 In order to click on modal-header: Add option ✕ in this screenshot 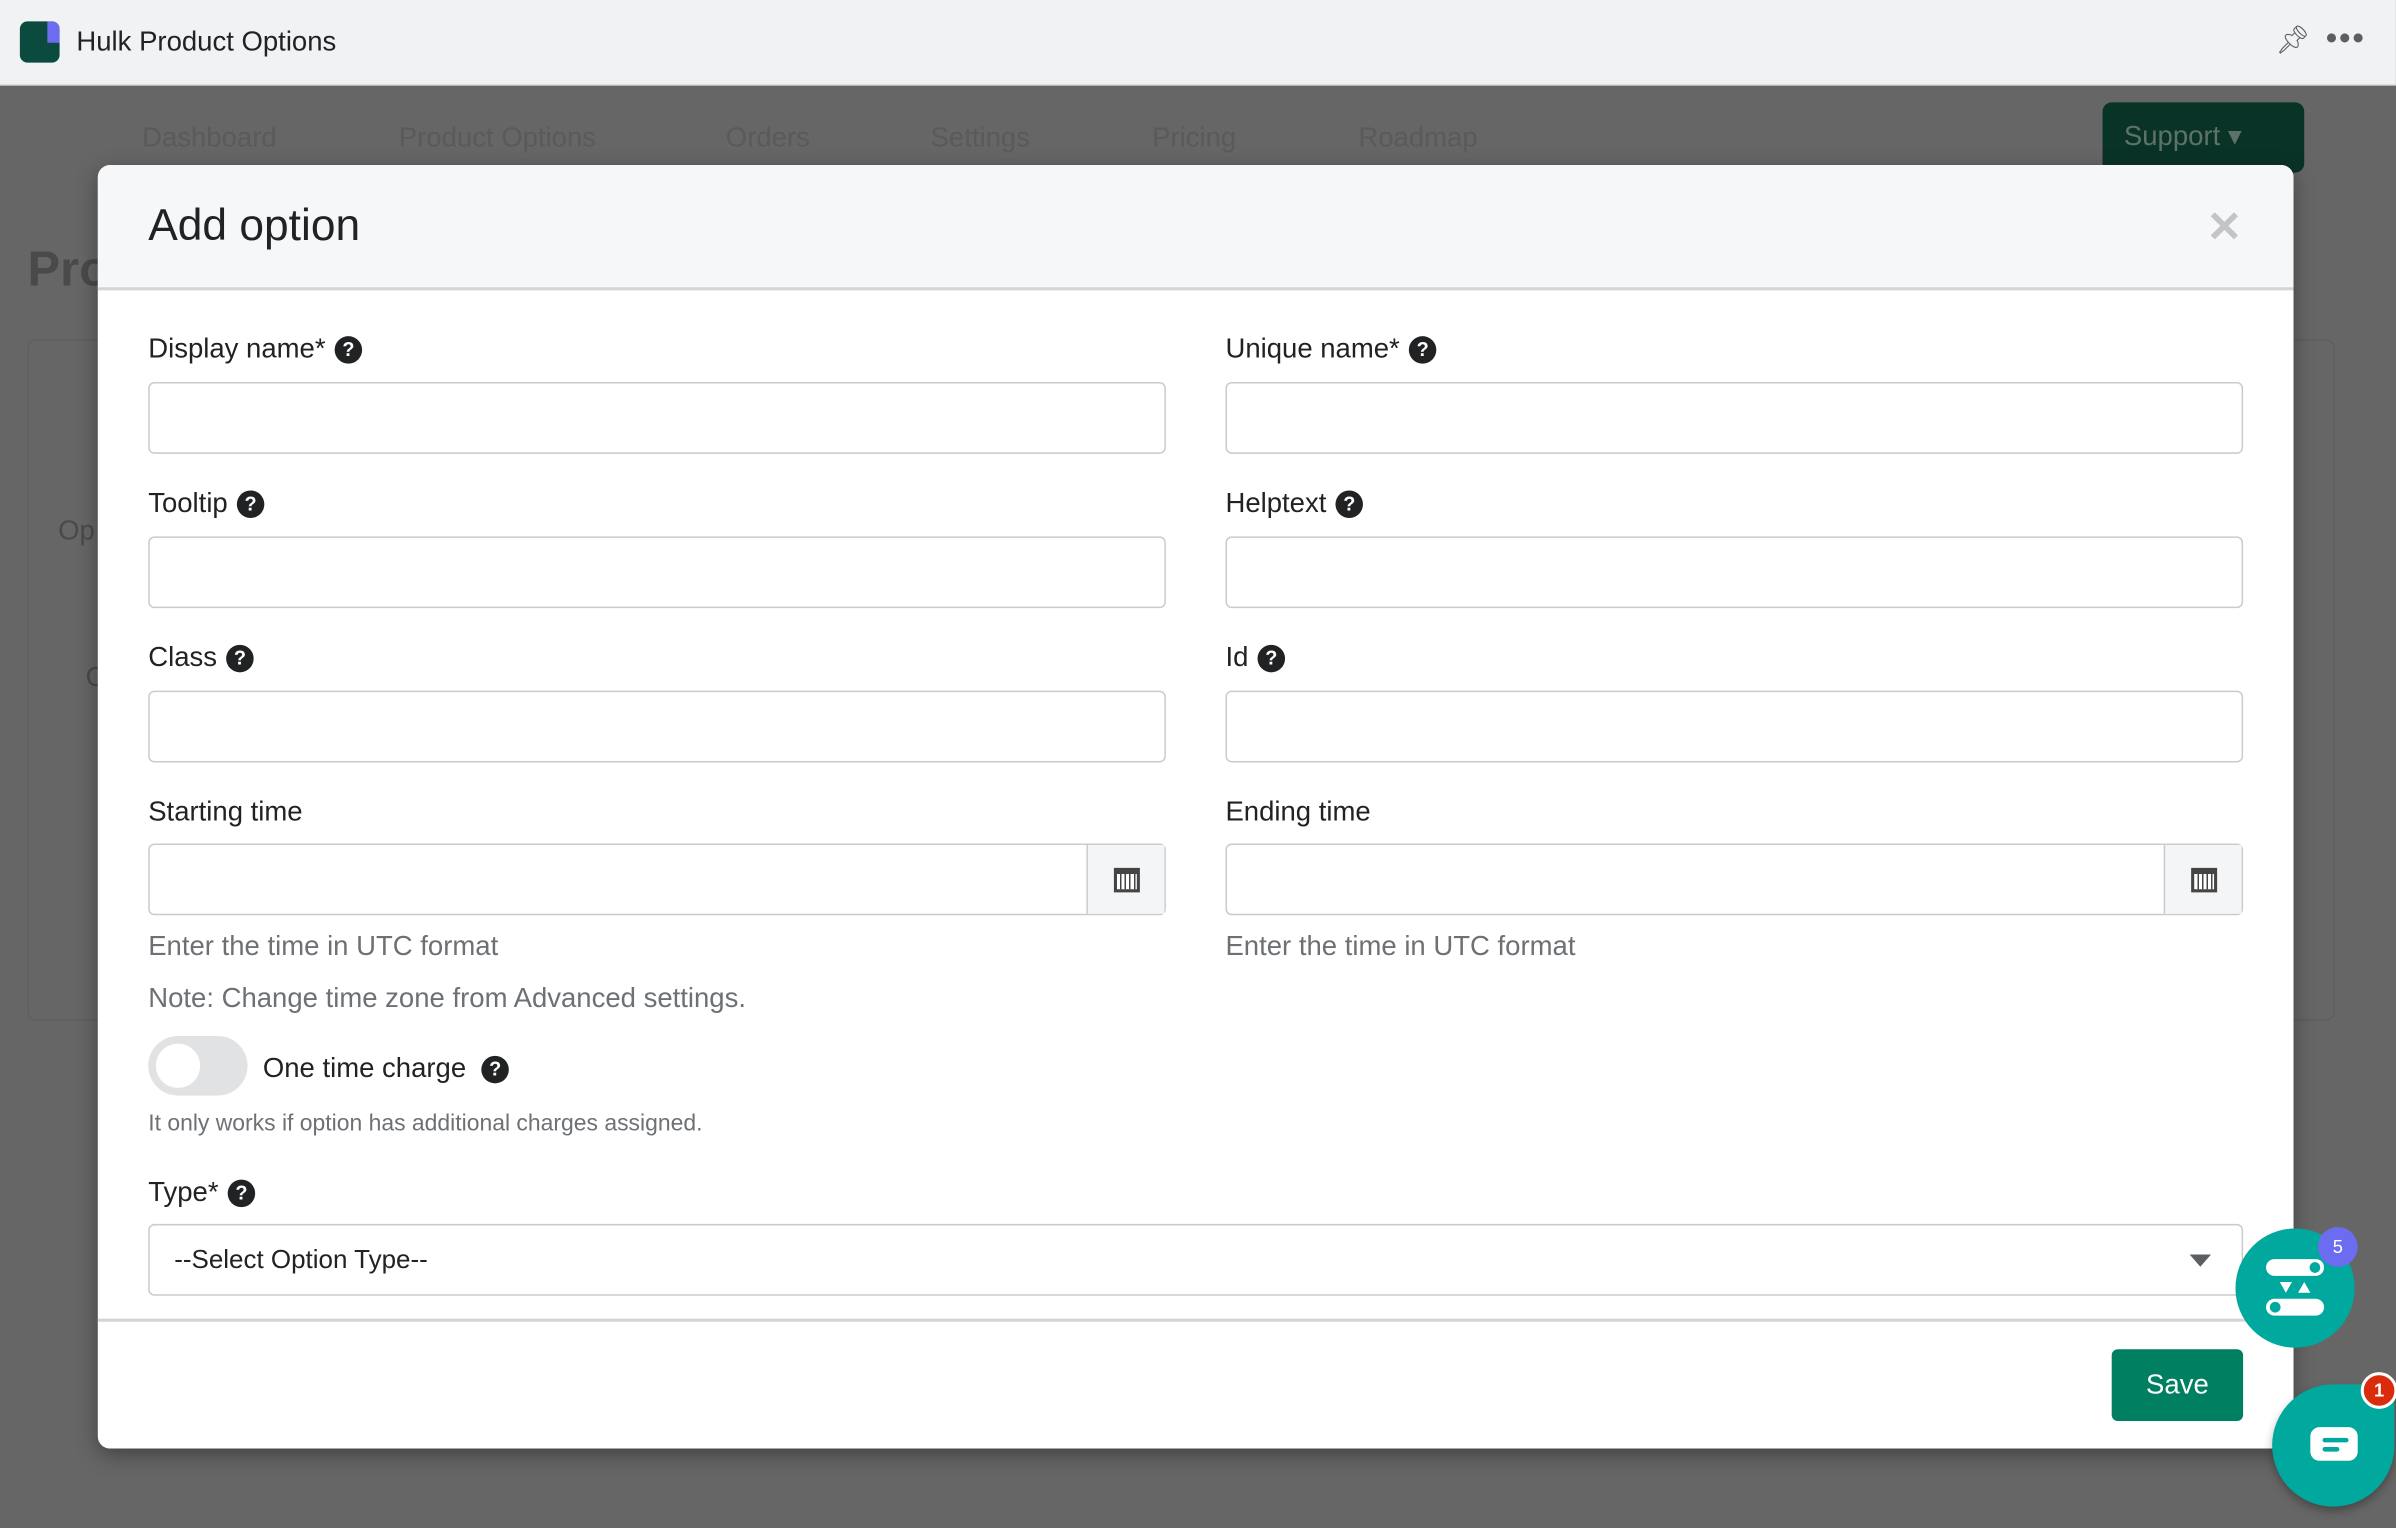, I will do `click(1195, 228)`.